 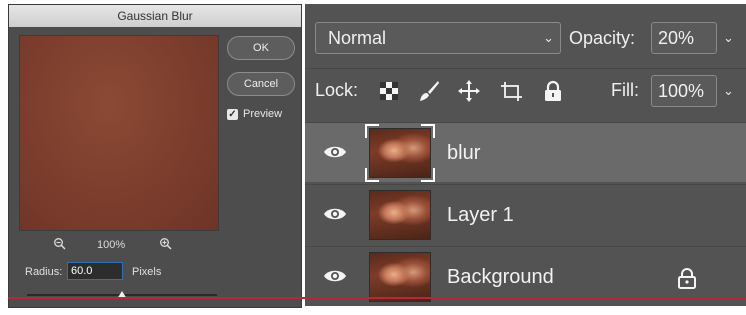 What do you see at coordinates (166, 245) in the screenshot?
I see `zoom-in-icon` at bounding box center [166, 245].